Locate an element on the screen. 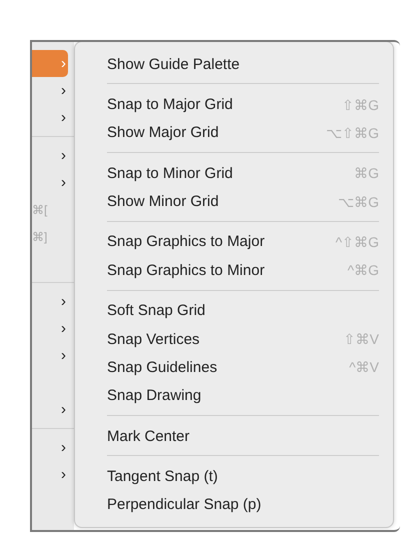  menu-item: Tangent Snap (t) is located at coordinates (234, 476).